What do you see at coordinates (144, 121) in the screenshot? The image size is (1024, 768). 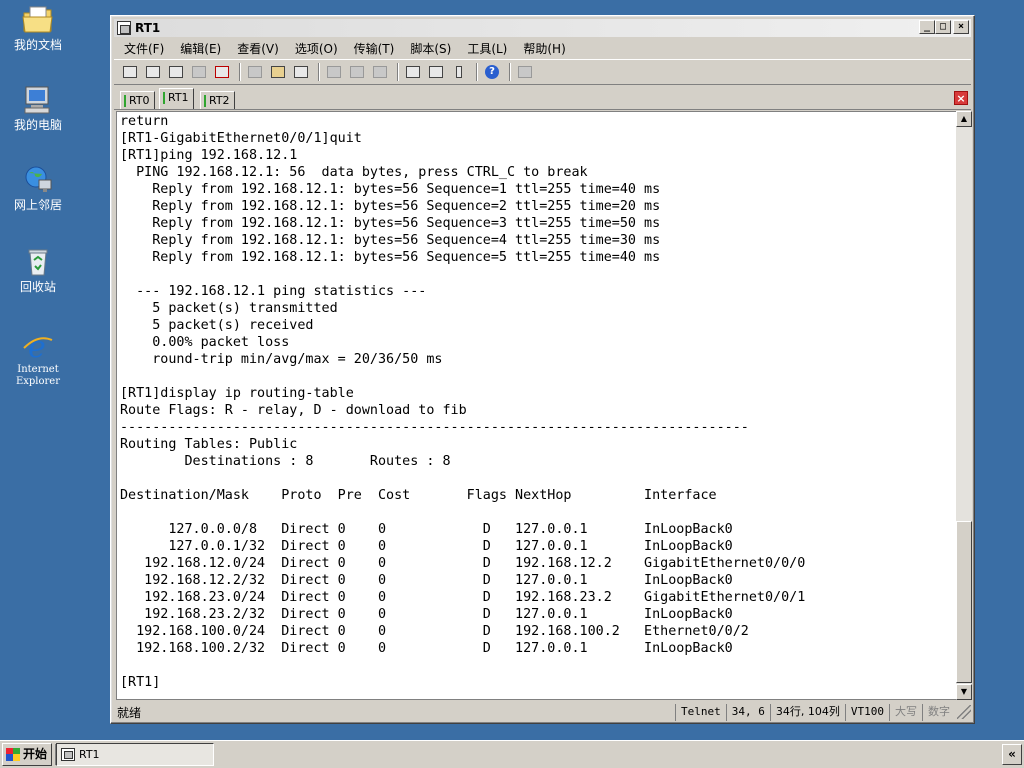 I see `terminal-line: return` at bounding box center [144, 121].